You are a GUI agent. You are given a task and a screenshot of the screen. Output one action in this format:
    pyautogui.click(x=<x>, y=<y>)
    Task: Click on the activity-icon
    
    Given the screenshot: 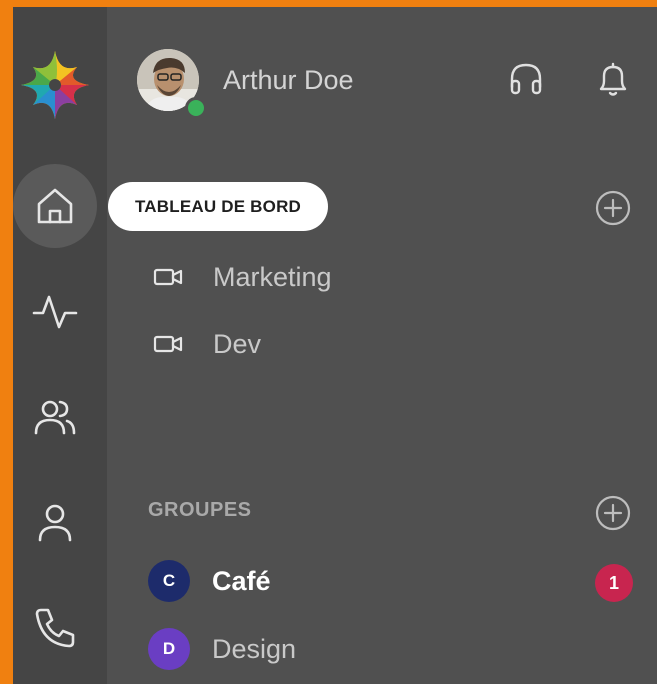 What is the action you would take?
    pyautogui.click(x=55, y=312)
    